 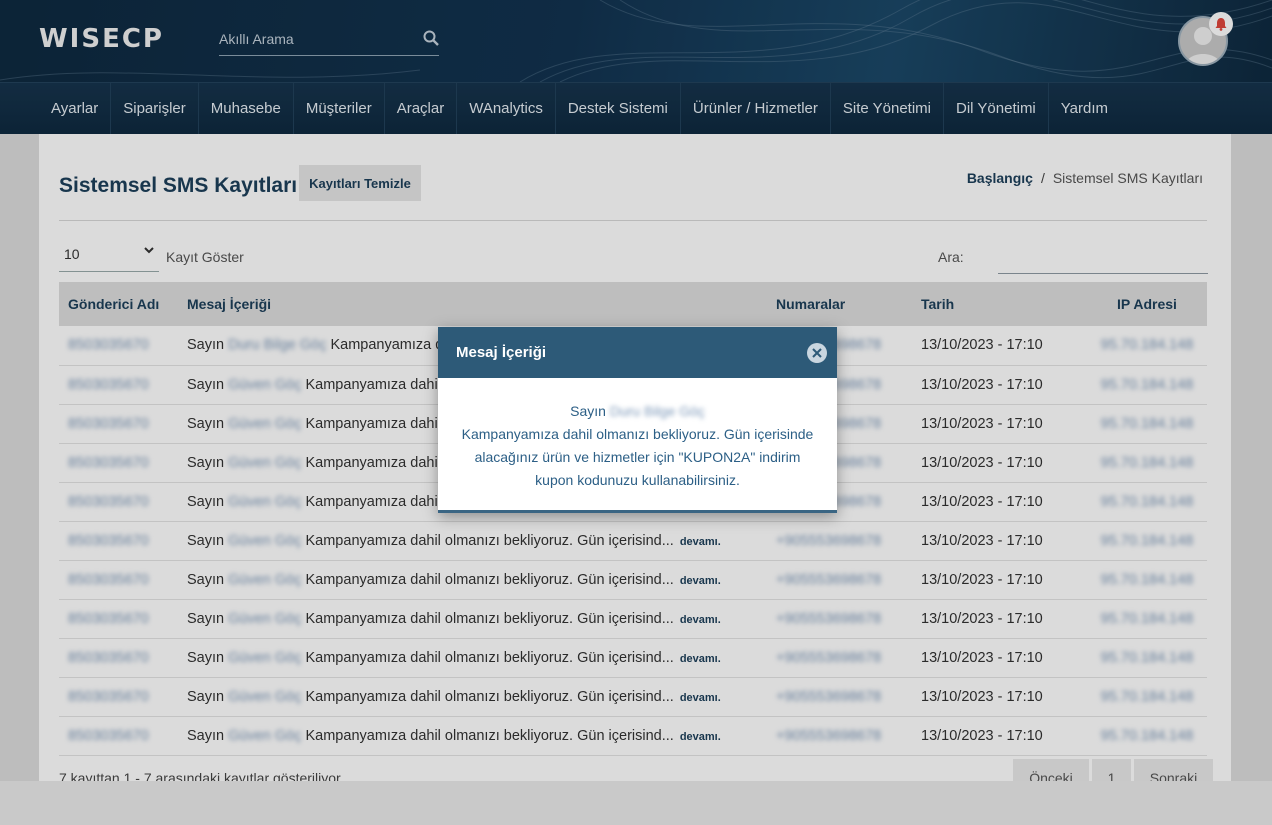 I want to click on modal-greeting: Sayın, so click(x=588, y=411).